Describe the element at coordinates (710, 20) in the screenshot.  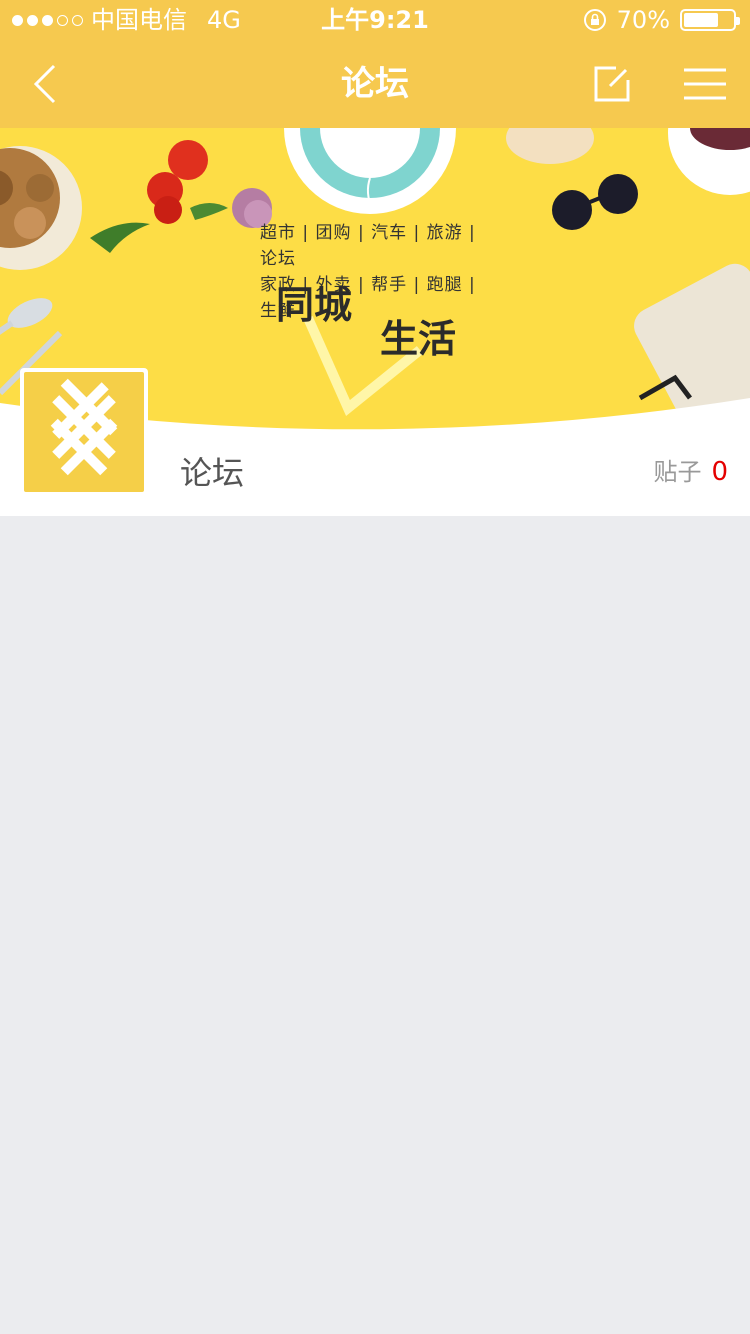
I see `battery-icon` at that location.